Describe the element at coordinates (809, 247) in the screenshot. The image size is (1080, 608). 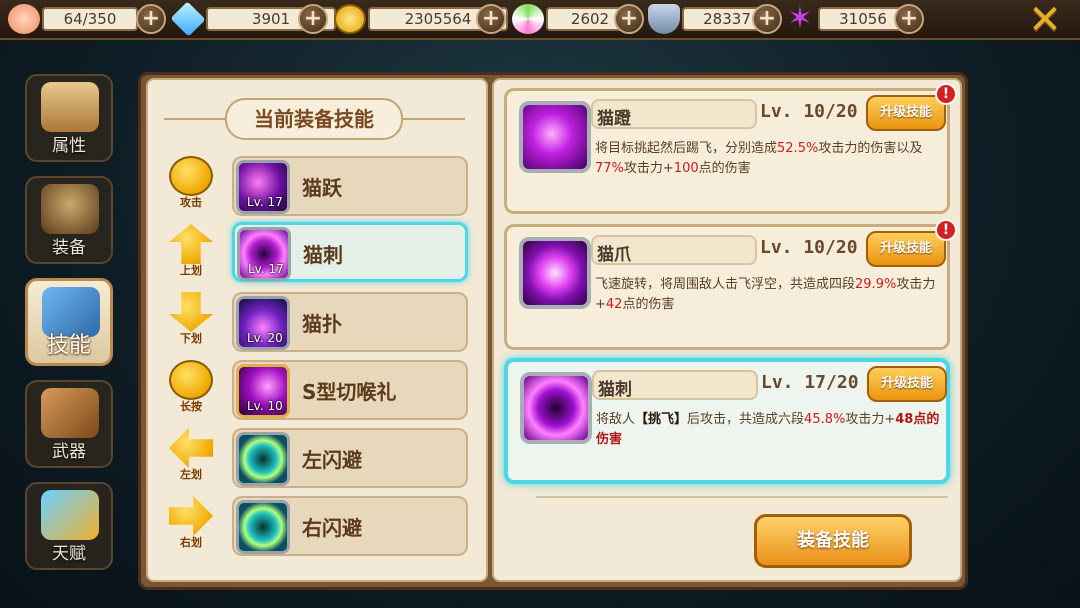
I see `card-skill-level: Lv. 10/20` at that location.